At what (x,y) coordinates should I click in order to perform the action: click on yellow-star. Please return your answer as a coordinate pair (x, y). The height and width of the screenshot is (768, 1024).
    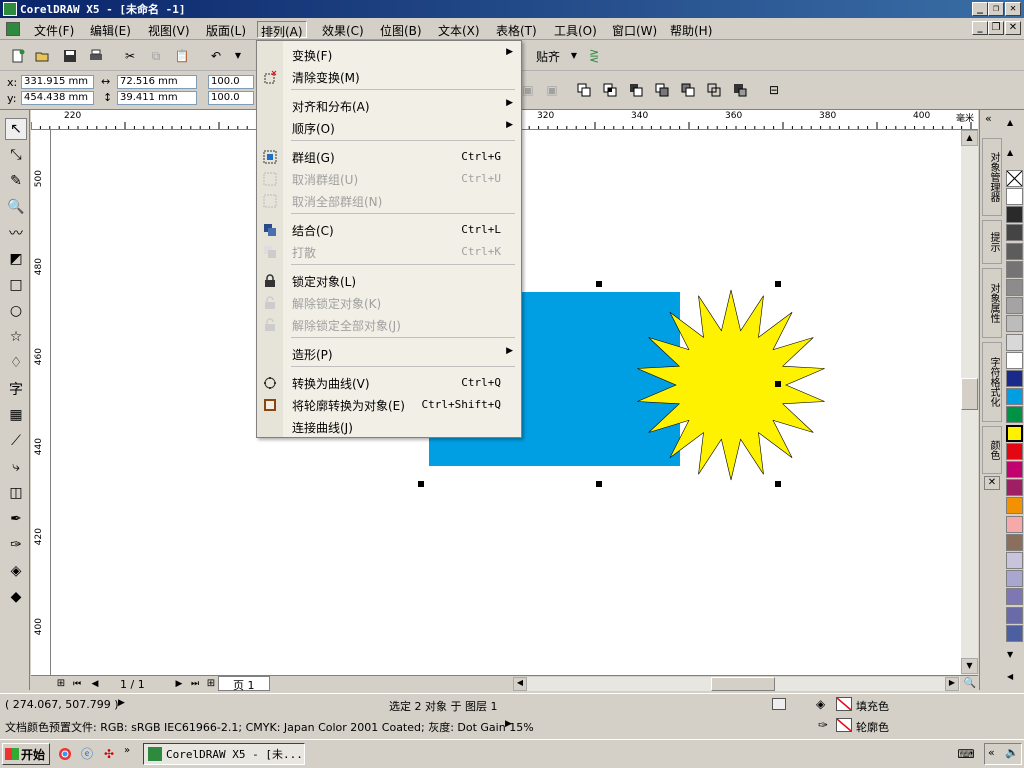
    Looking at the image, I should click on (706, 385).